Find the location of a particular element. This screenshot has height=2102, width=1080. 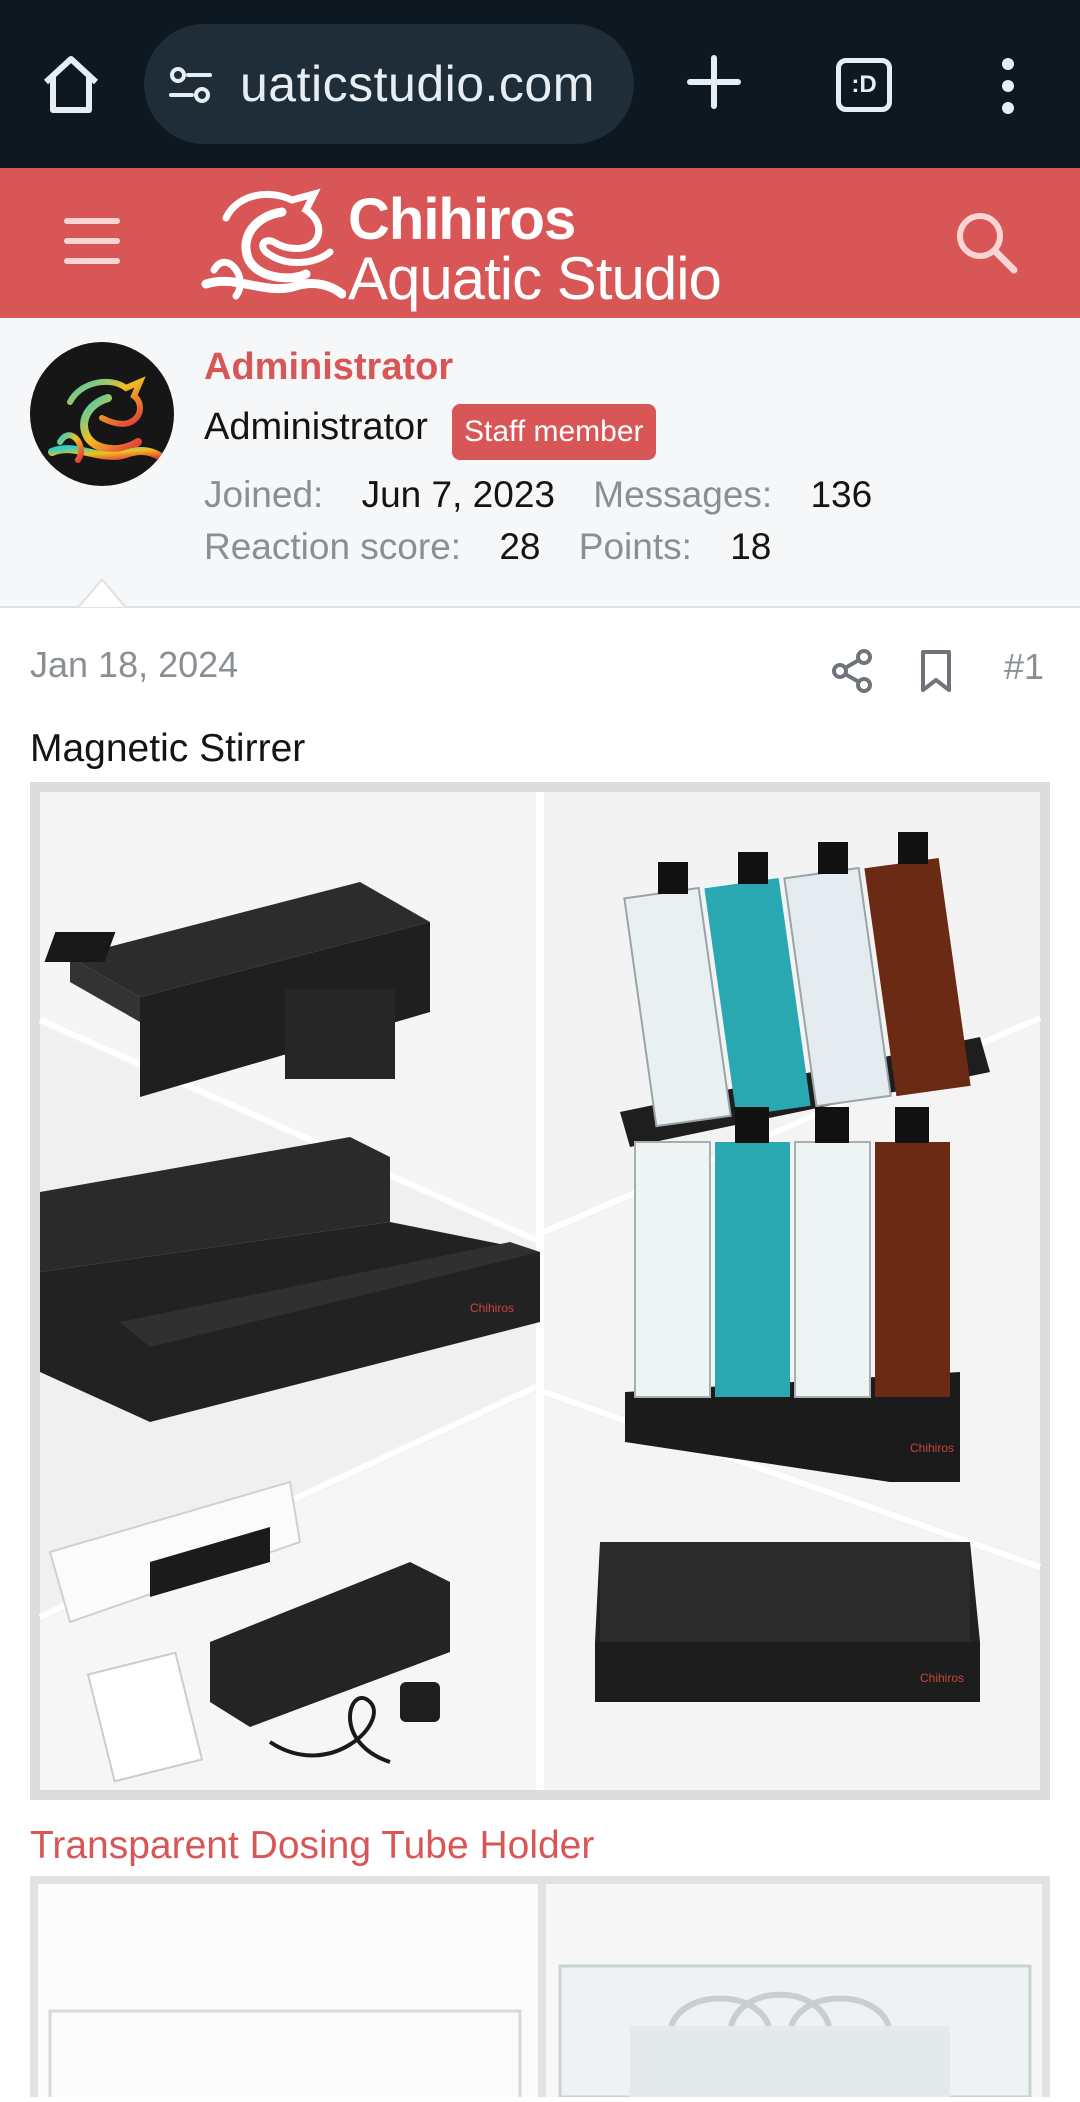

user-title: Administrator is located at coordinates (316, 427).